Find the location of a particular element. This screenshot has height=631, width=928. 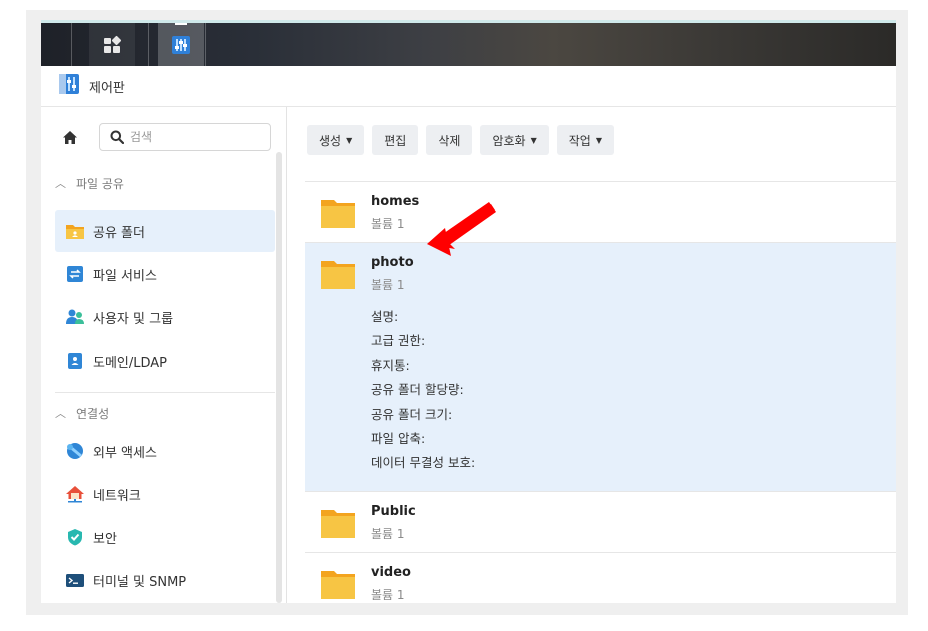

detail-recycle-bin: 휴지통: is located at coordinates (390, 365).